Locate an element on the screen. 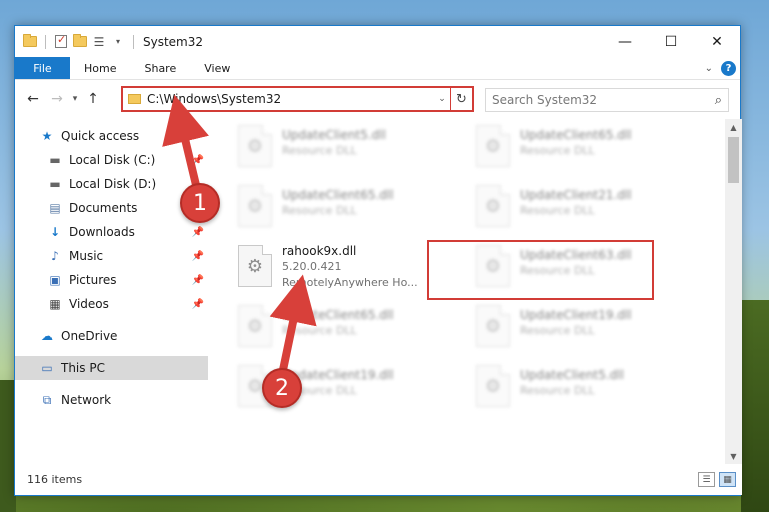 This screenshot has height=512, width=769. close-button: ✕ is located at coordinates (717, 41).